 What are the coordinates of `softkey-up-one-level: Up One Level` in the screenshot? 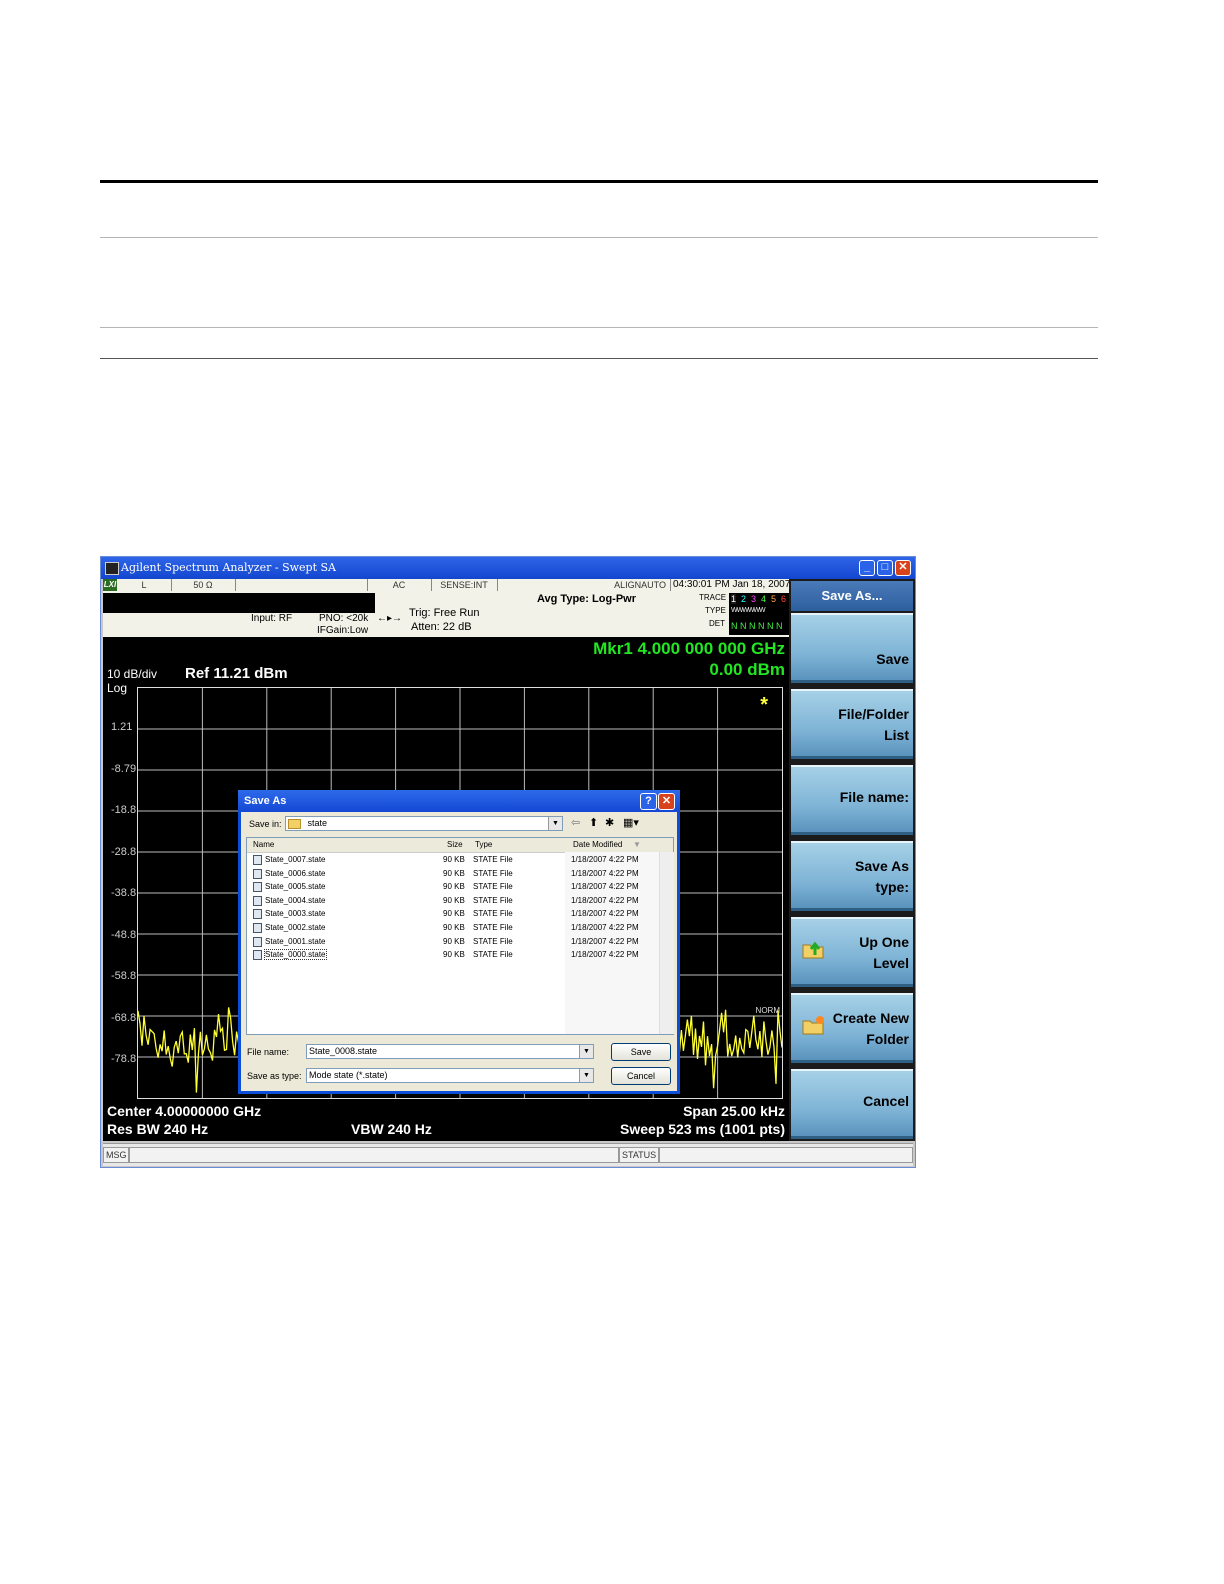 It's located at (852, 952).